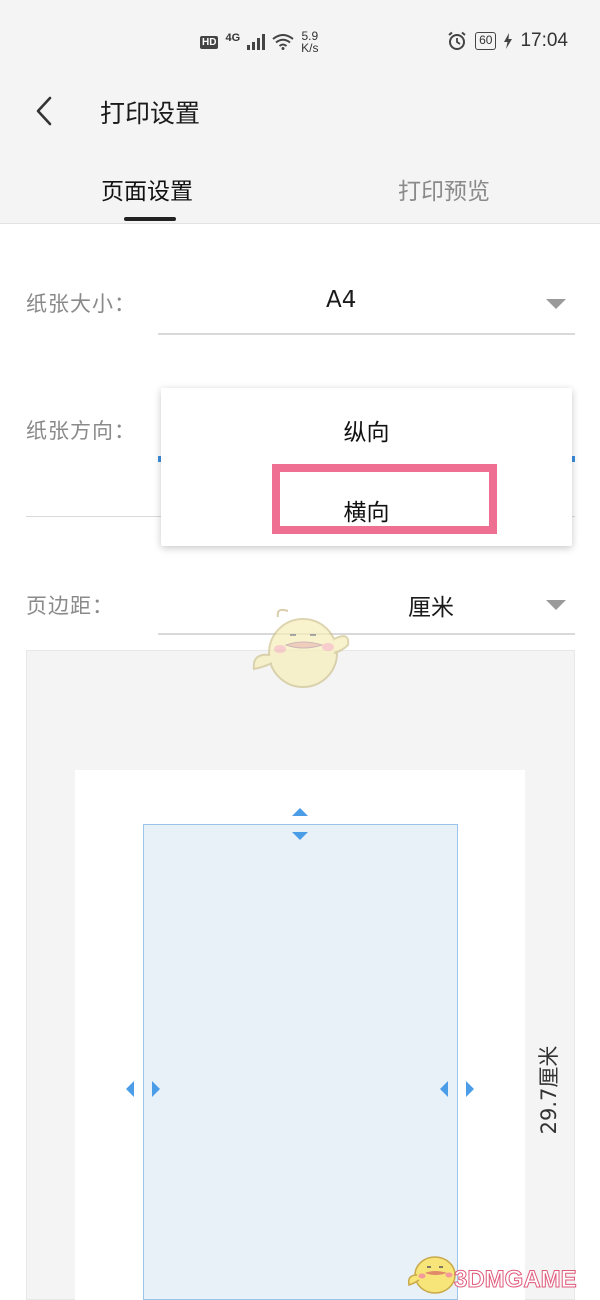  Describe the element at coordinates (366, 430) in the screenshot. I see `orientation-option-portrait: 纵向` at that location.